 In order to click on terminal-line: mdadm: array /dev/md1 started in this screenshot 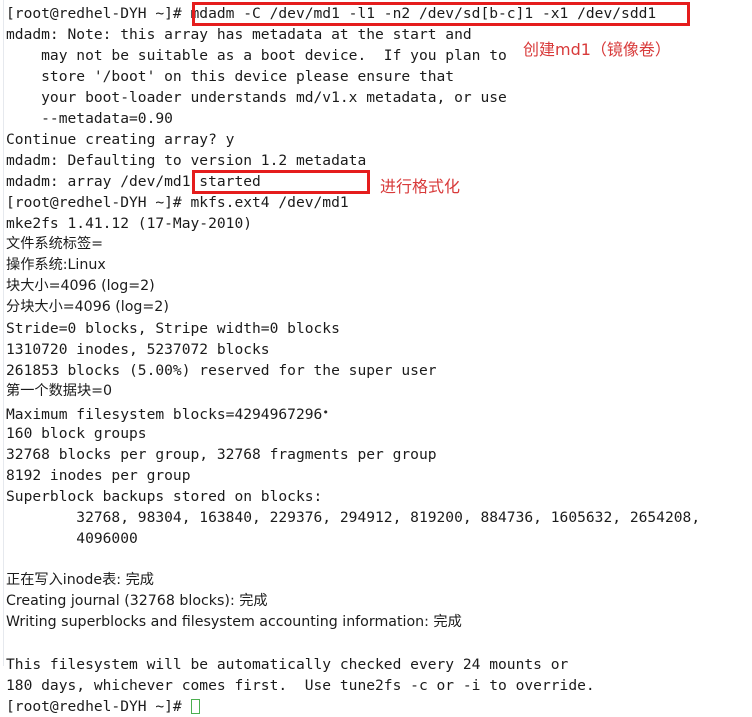, I will do `click(379, 181)`.